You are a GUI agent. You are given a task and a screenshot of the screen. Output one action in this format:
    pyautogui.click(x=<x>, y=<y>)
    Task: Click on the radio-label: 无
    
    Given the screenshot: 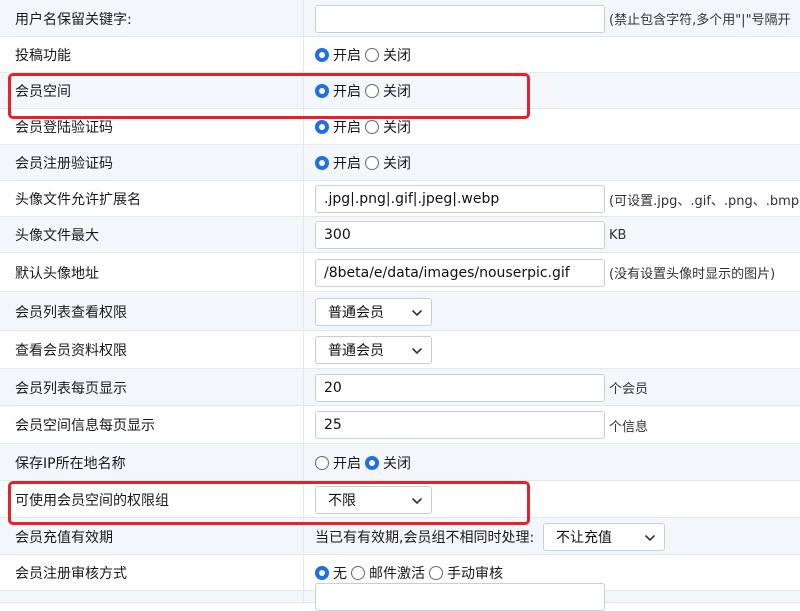 What is the action you would take?
    pyautogui.click(x=340, y=574)
    